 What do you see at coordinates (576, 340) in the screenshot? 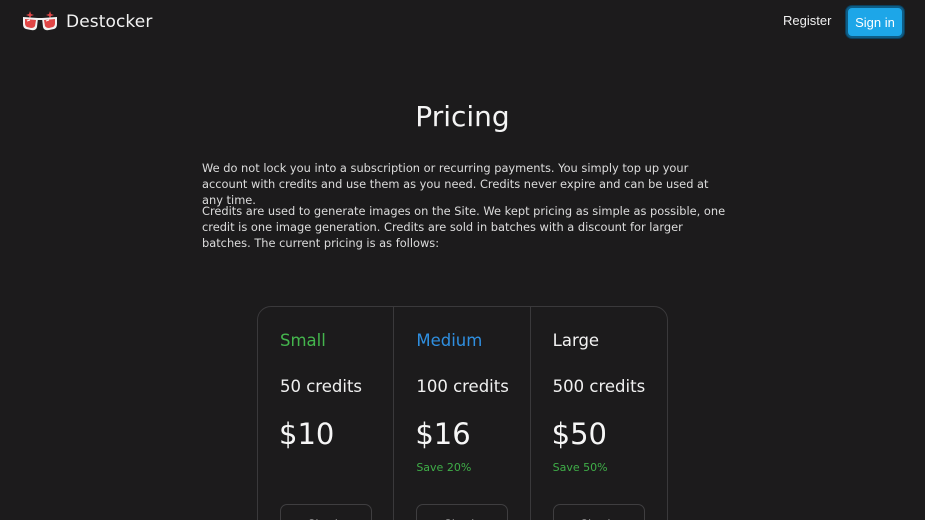
I see `plan-name: Large` at bounding box center [576, 340].